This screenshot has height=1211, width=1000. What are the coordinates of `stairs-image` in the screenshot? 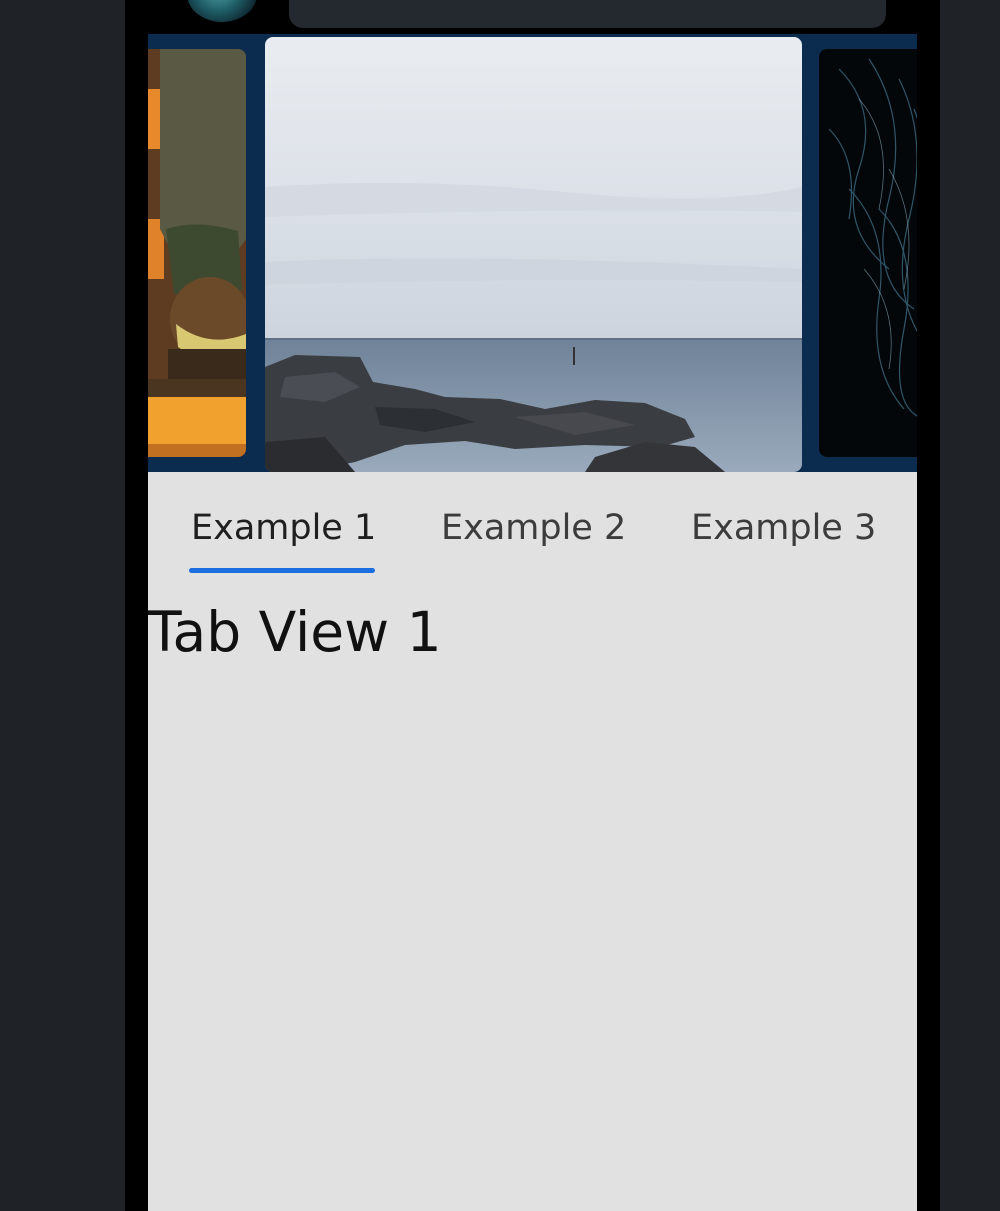 It's located at (197, 253).